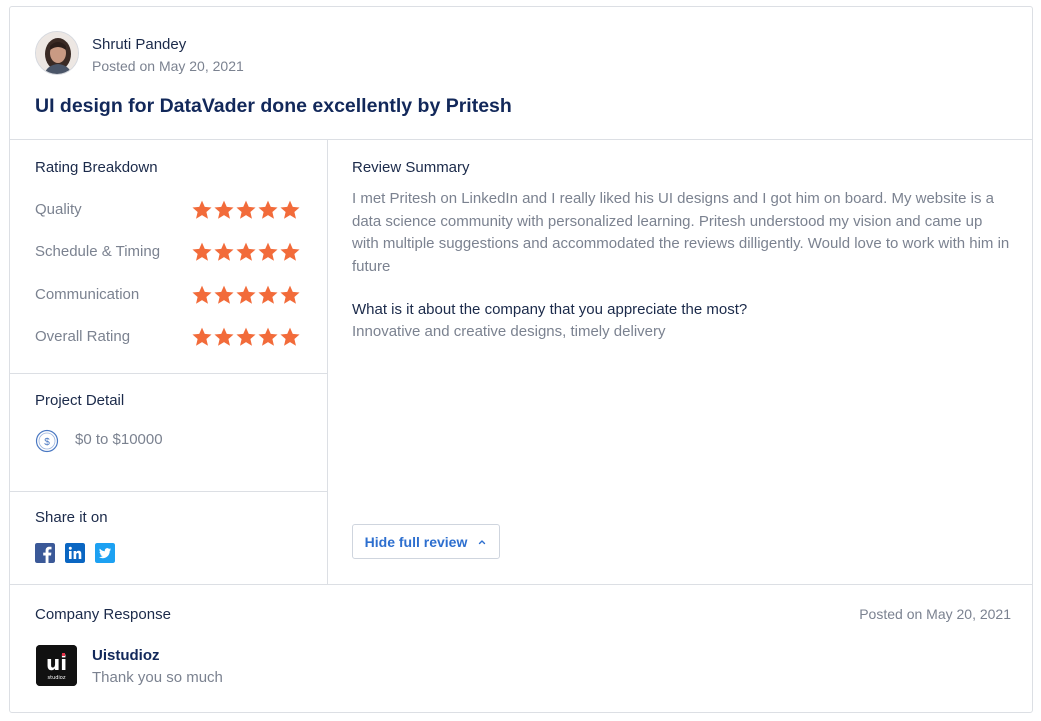 This screenshot has height=721, width=1041. I want to click on project-budget: $0 to $10000, so click(119, 439).